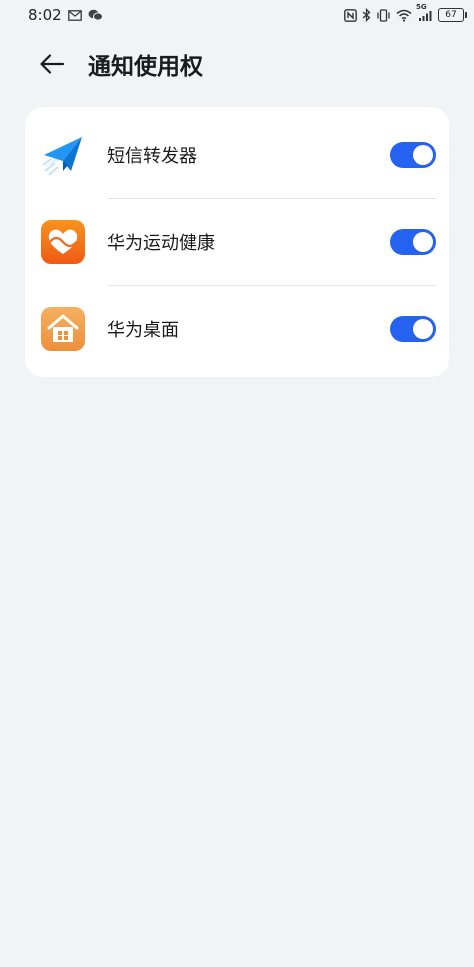 This screenshot has width=474, height=967. What do you see at coordinates (63, 328) in the screenshot?
I see `home-icon` at bounding box center [63, 328].